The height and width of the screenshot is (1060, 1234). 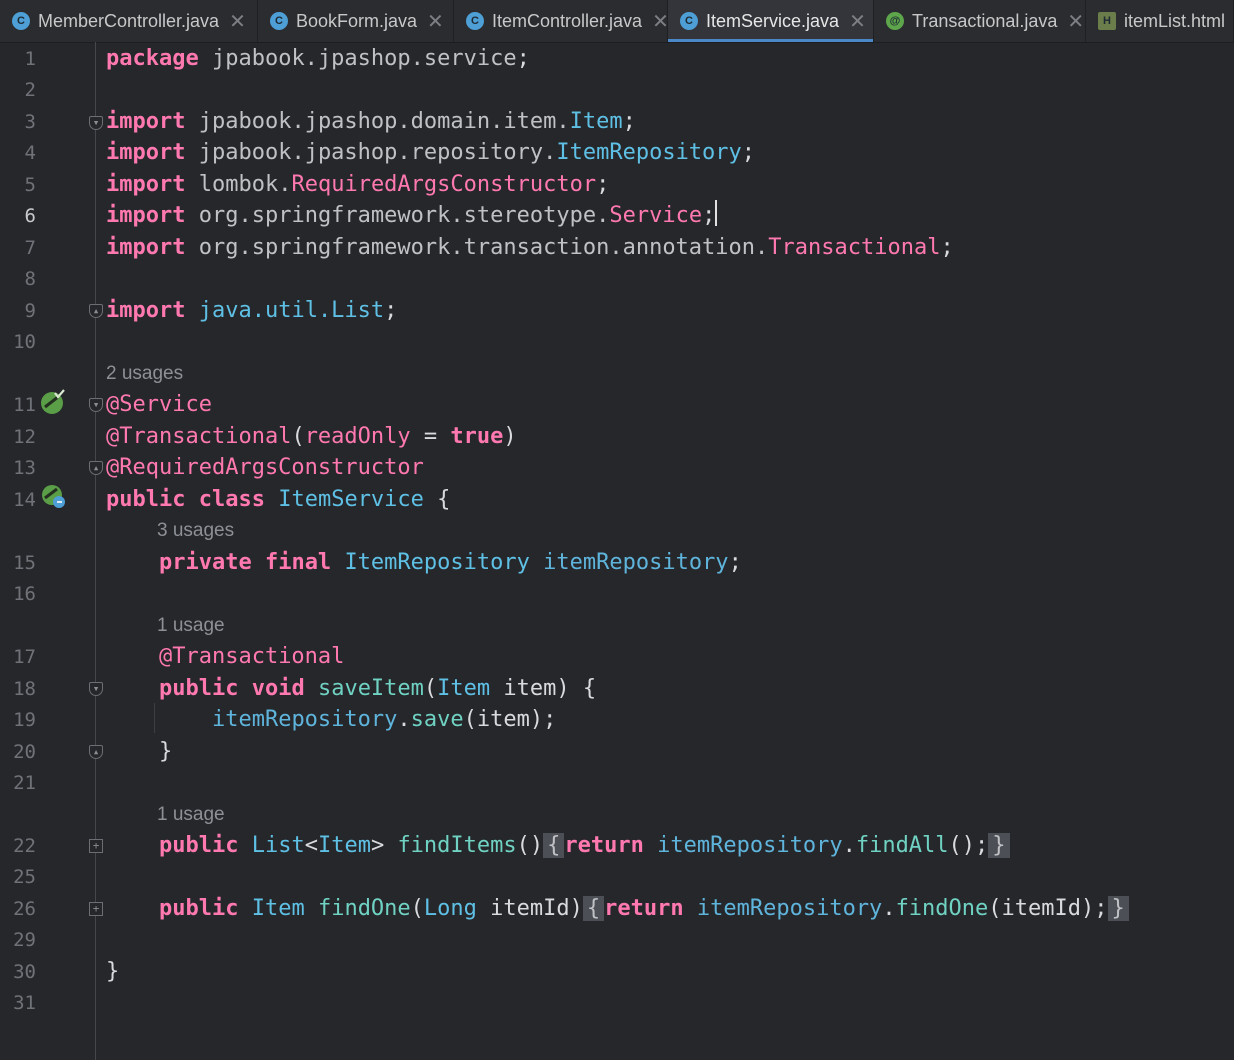 What do you see at coordinates (377, 121) in the screenshot?
I see `import-path: jpabook.jpashop.domain.item` at bounding box center [377, 121].